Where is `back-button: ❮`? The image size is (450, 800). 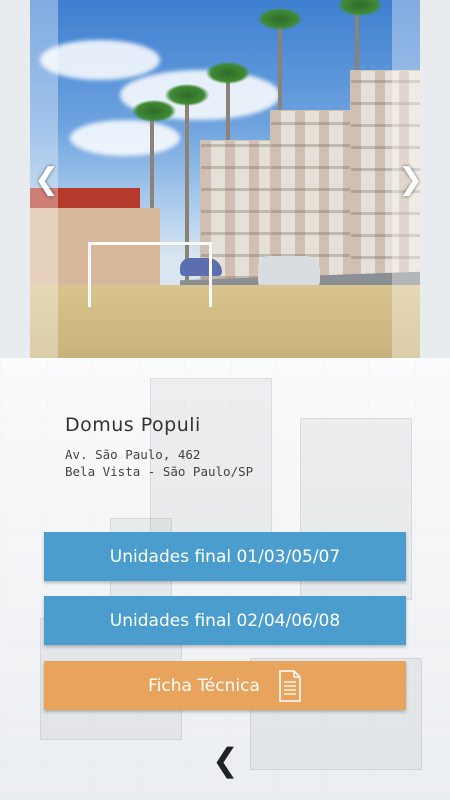
back-button: ❮ is located at coordinates (225, 760).